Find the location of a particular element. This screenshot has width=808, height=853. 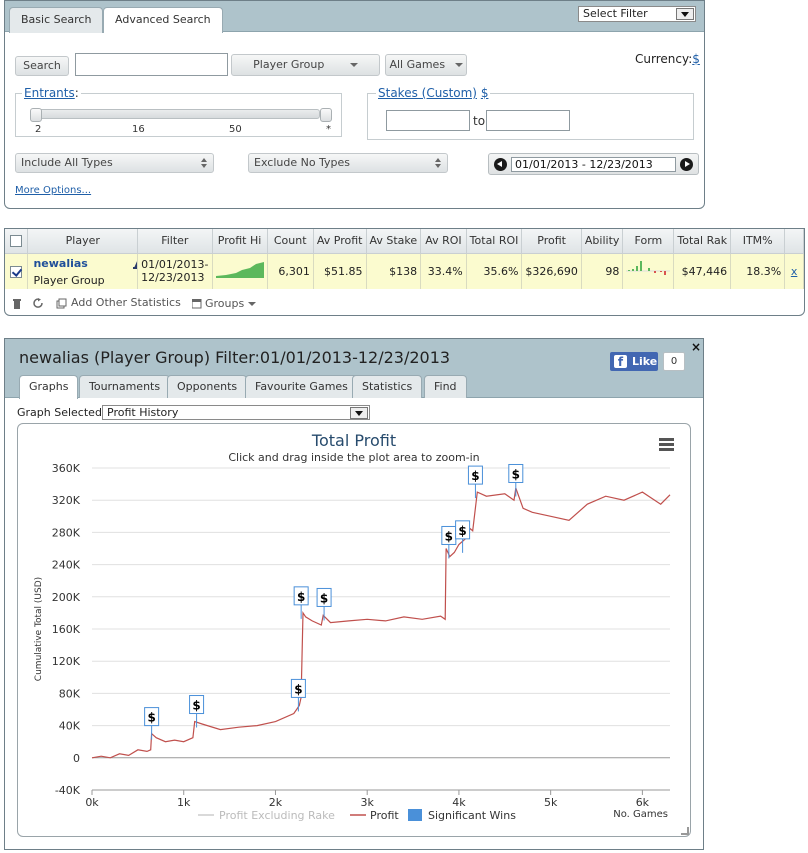

total-roi-cell: 35.6% is located at coordinates (494, 271).